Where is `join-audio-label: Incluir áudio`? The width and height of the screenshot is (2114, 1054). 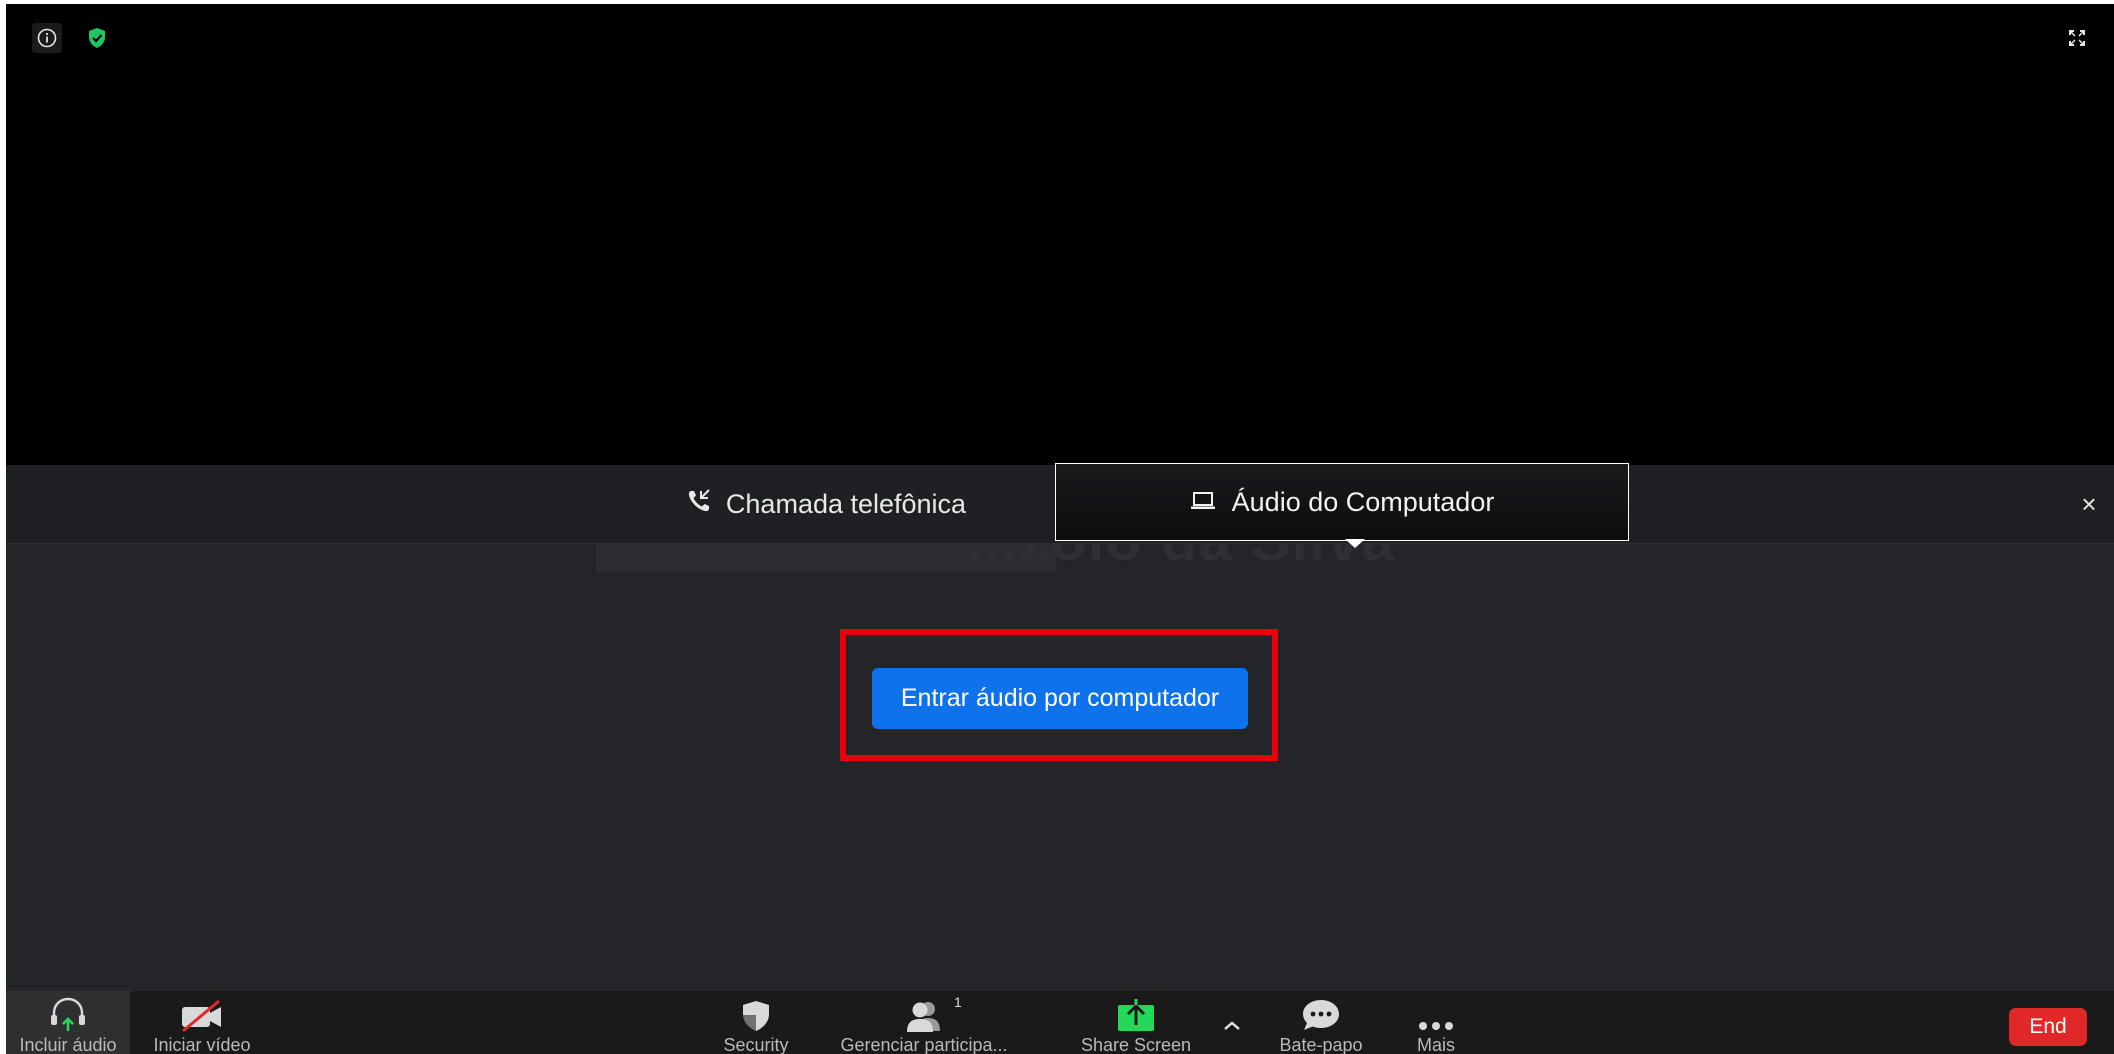
join-audio-label: Incluir áudio is located at coordinates (68, 1044).